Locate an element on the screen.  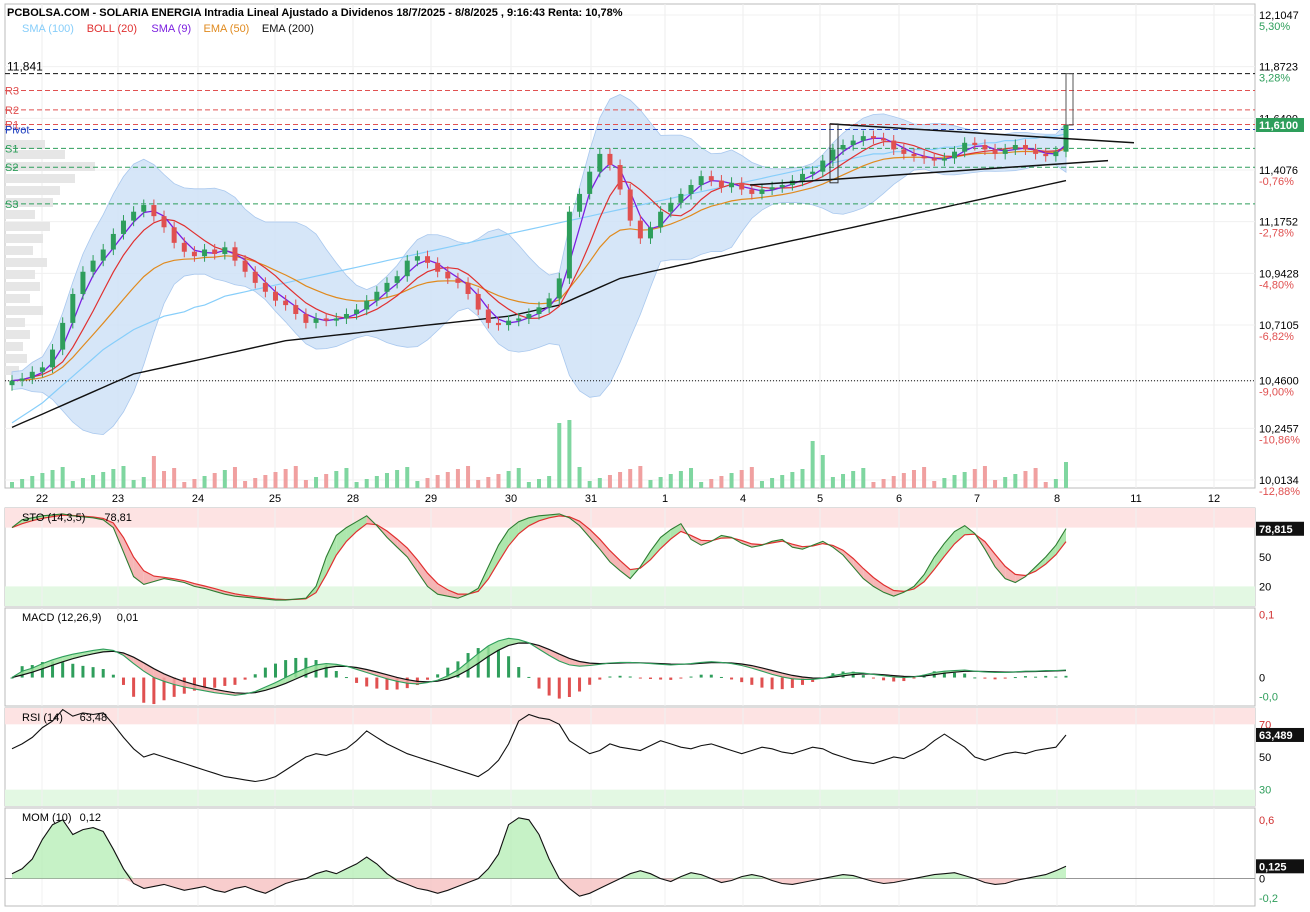
pct-tick-label: -0,76% is located at coordinates (1276, 182).